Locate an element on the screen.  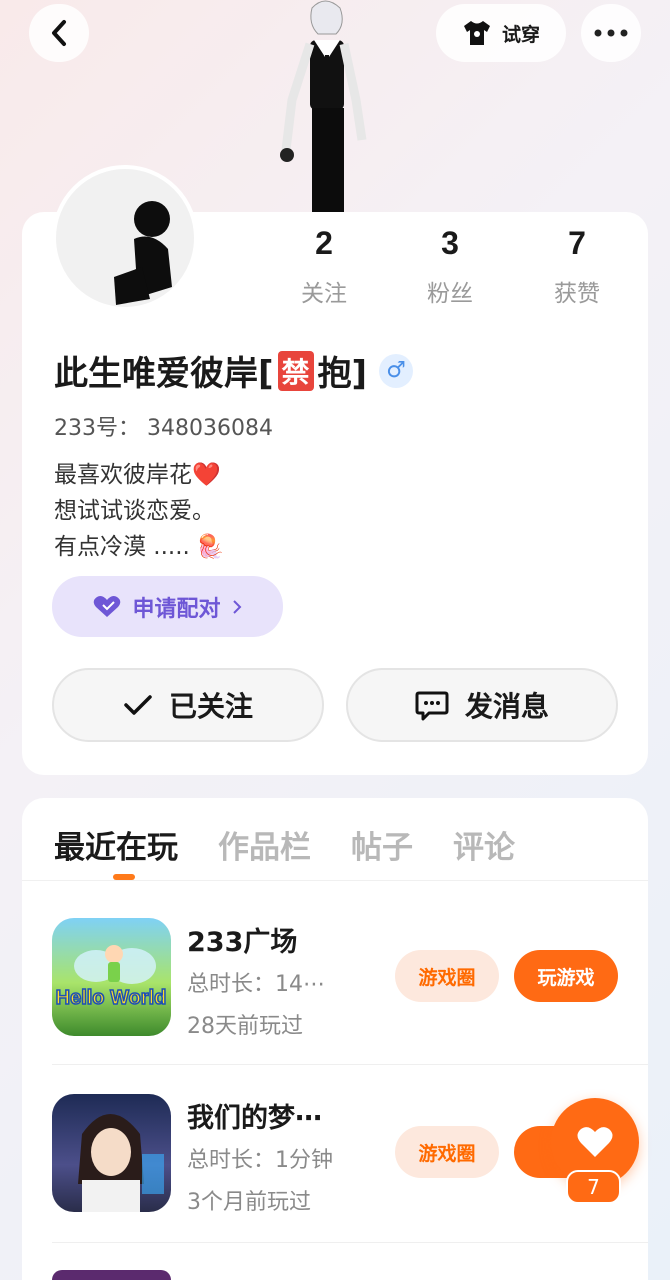
apply-pair-label: 申请配对 is located at coordinates (176, 609).